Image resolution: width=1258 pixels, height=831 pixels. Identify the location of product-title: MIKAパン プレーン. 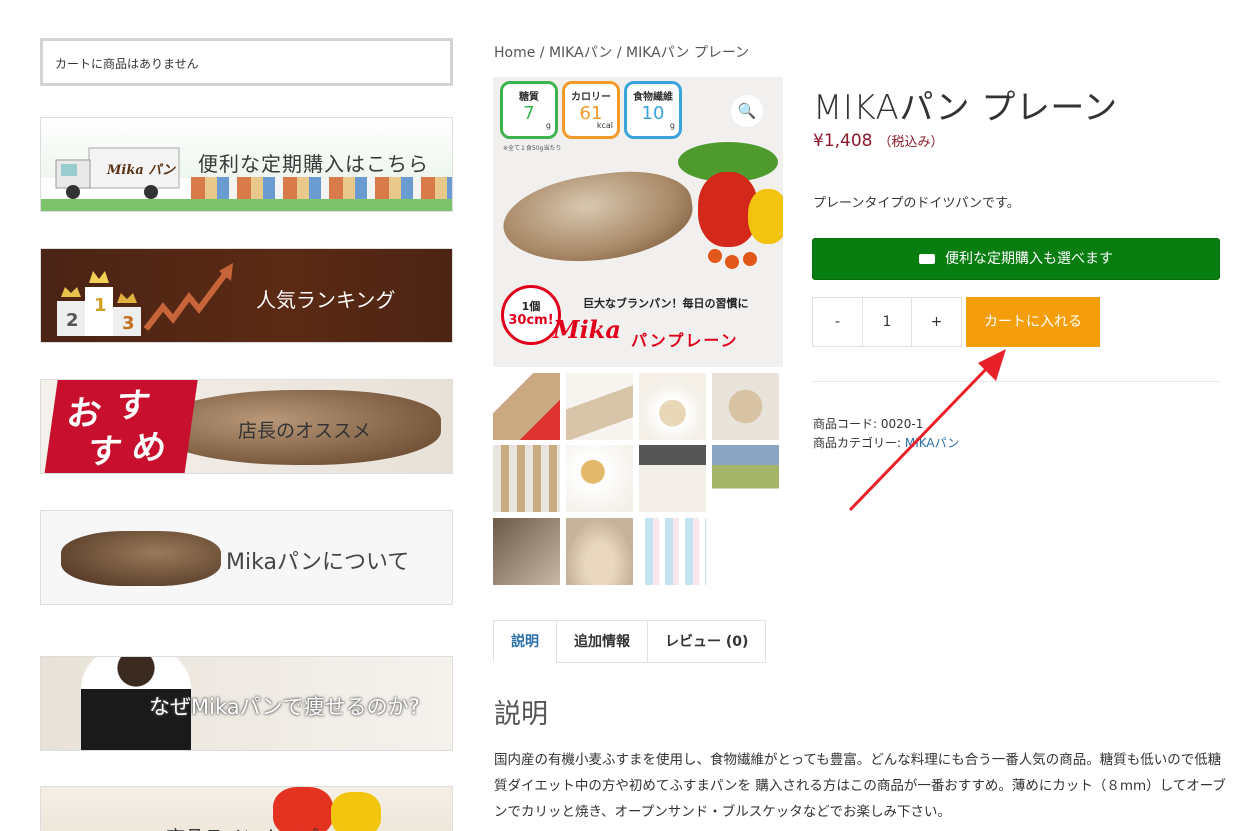
(965, 108).